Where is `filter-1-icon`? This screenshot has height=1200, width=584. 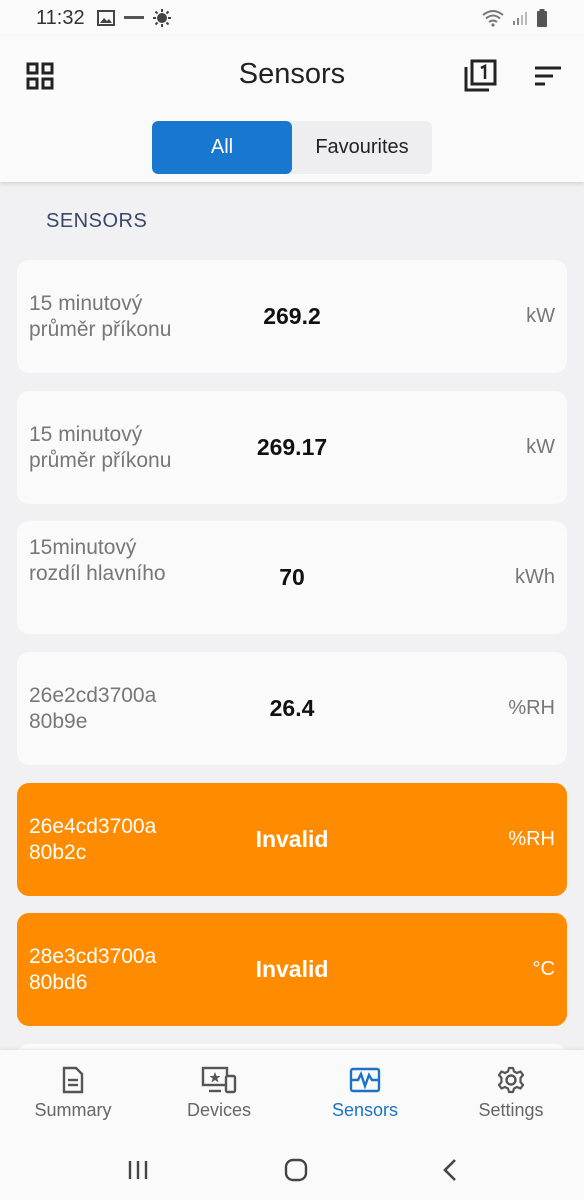 filter-1-icon is located at coordinates (480, 75).